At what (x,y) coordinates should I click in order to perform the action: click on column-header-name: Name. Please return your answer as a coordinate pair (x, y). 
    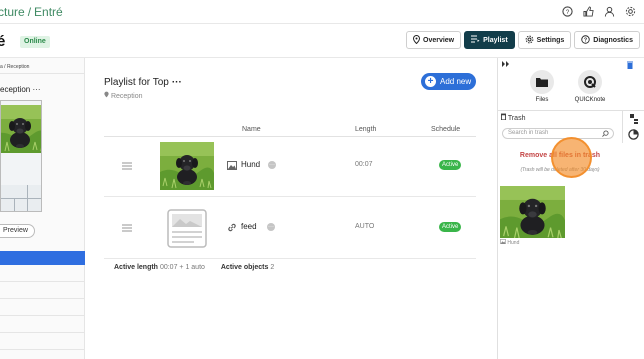
    Looking at the image, I should click on (251, 129).